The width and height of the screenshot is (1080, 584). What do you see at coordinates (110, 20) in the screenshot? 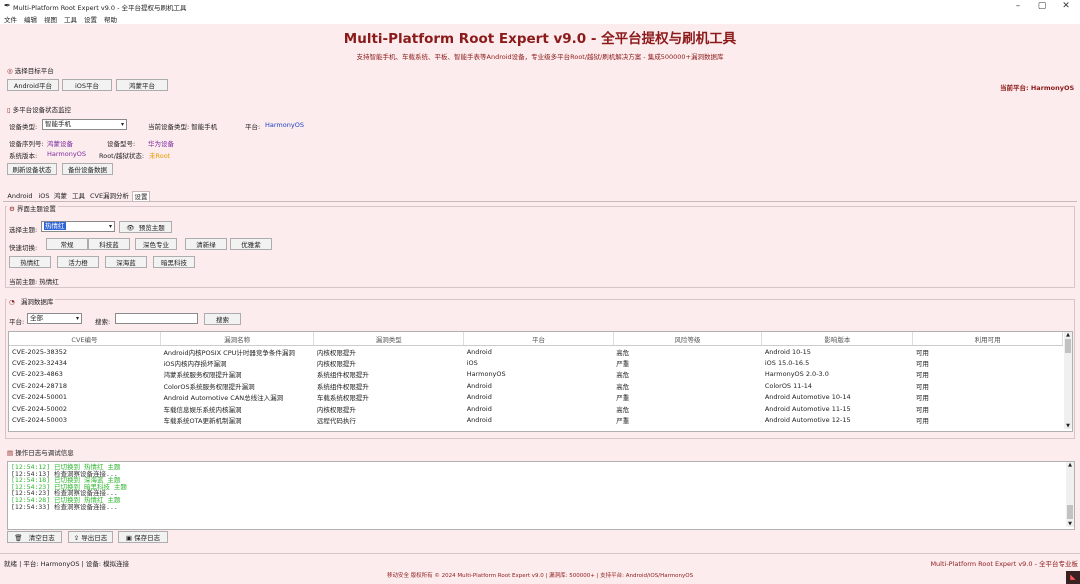
I see `menu-item-5: 帮助` at bounding box center [110, 20].